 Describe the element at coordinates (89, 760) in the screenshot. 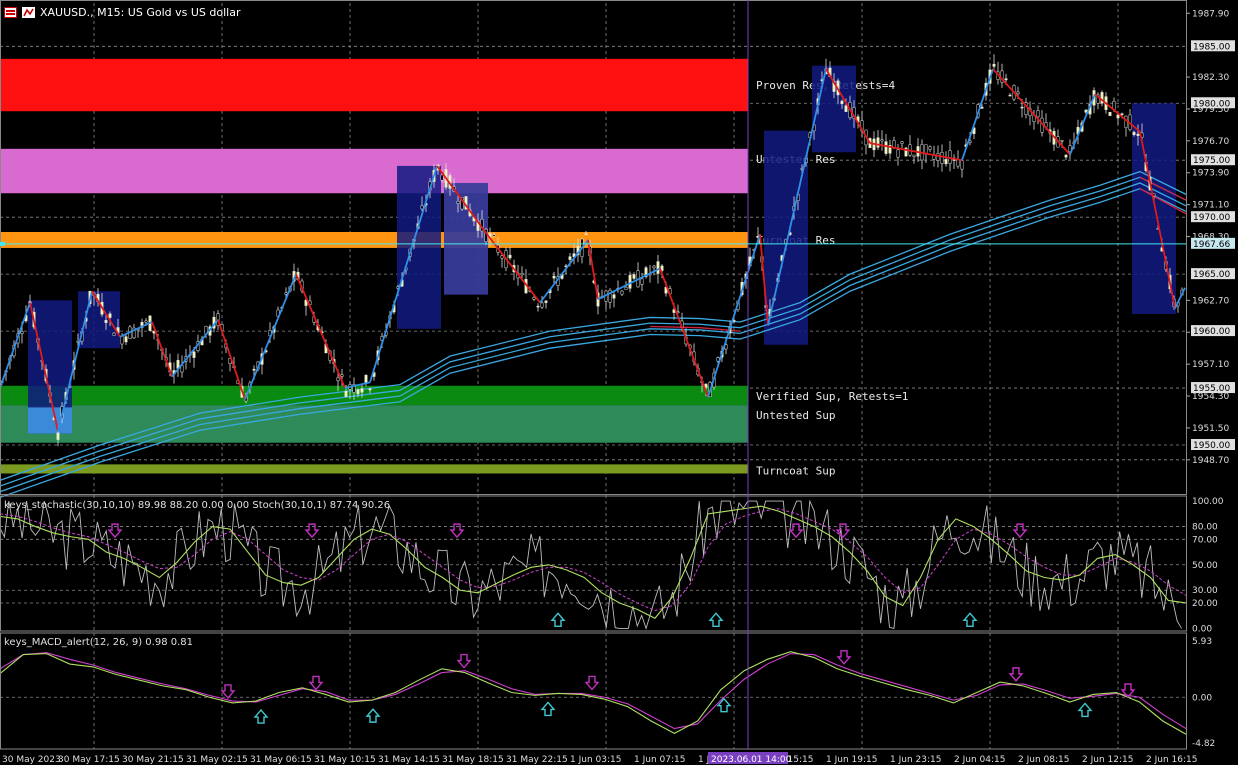

I see `time-tick-label: 30 May 17:15` at that location.